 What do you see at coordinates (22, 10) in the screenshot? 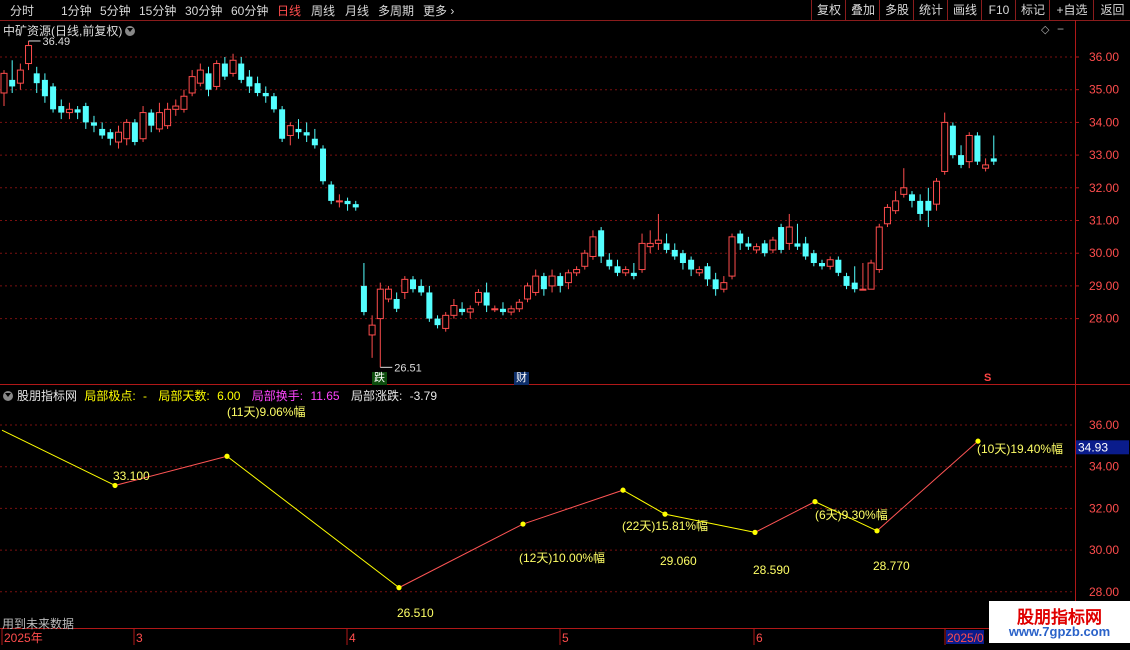
I see `timeframe-fenshi: 分时` at bounding box center [22, 10].